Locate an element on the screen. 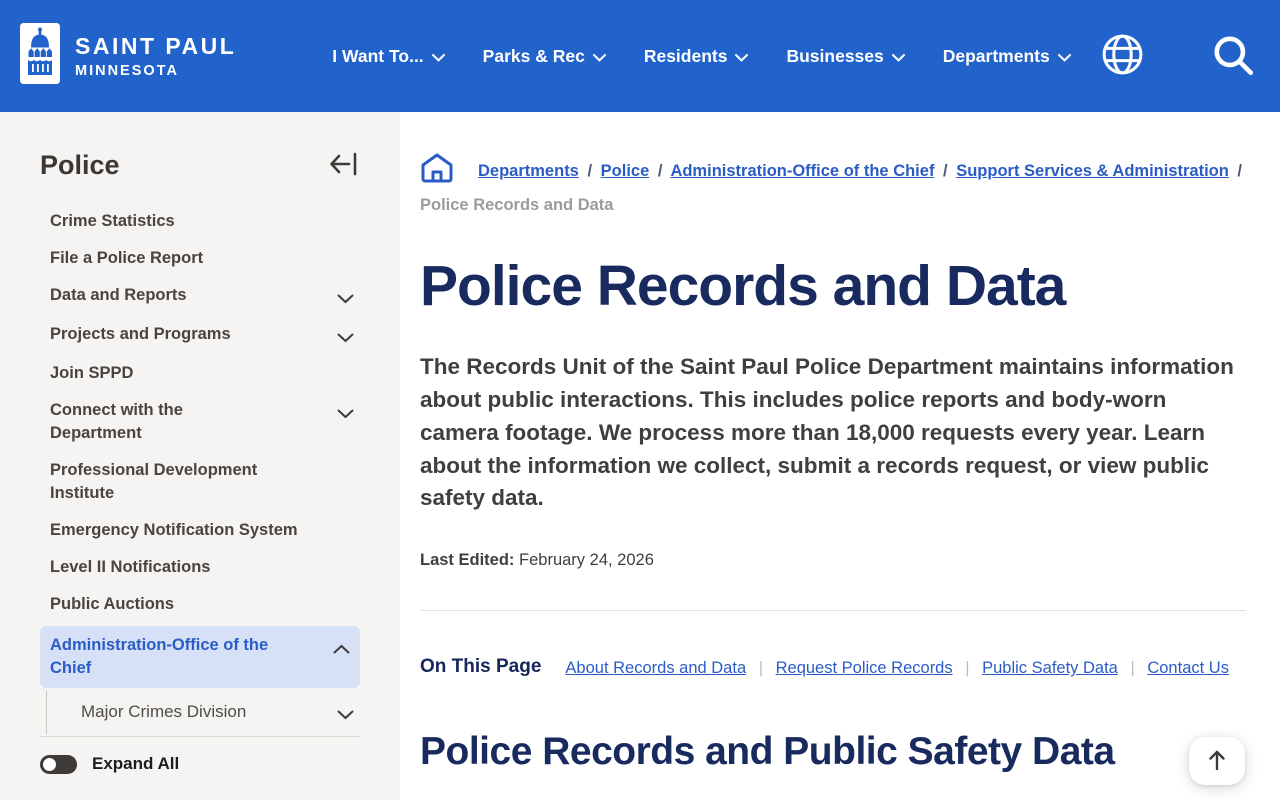 This screenshot has height=800, width=1280. globe-icon is located at coordinates (1122, 56).